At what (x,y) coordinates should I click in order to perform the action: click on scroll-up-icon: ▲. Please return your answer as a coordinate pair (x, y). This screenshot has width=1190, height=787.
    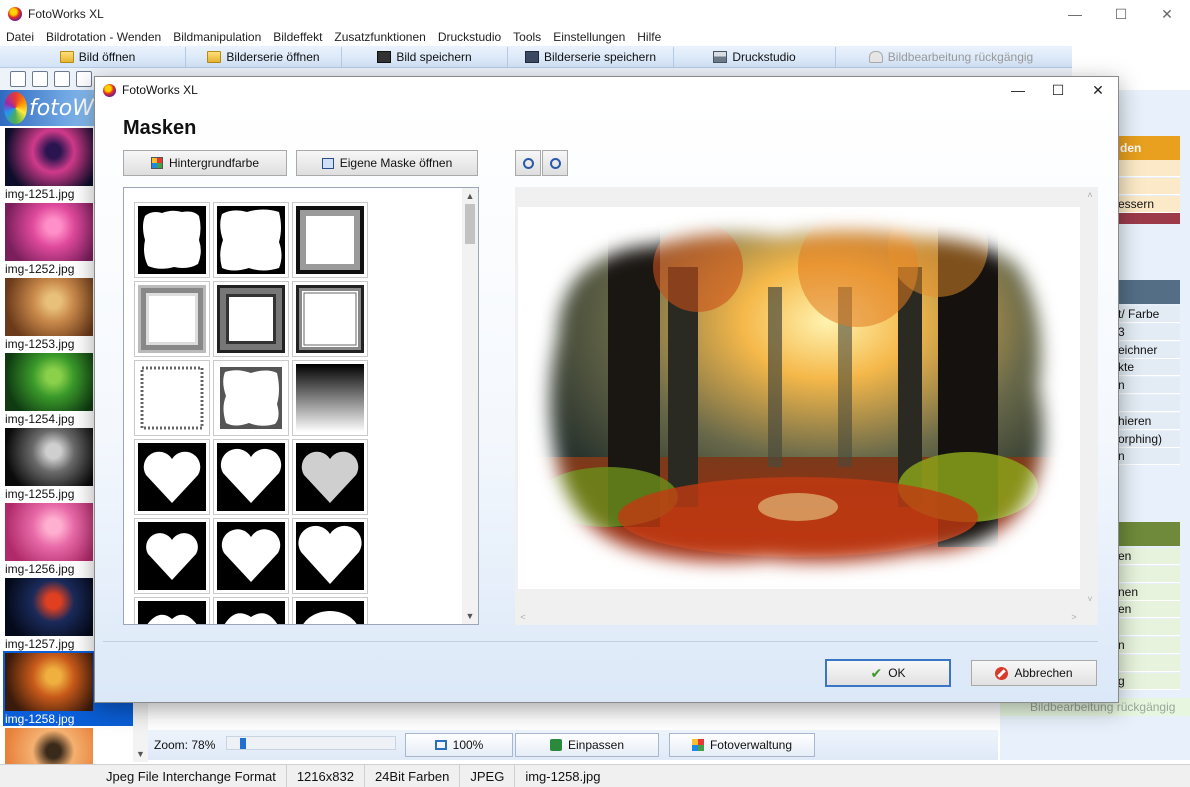
    Looking at the image, I should click on (470, 196).